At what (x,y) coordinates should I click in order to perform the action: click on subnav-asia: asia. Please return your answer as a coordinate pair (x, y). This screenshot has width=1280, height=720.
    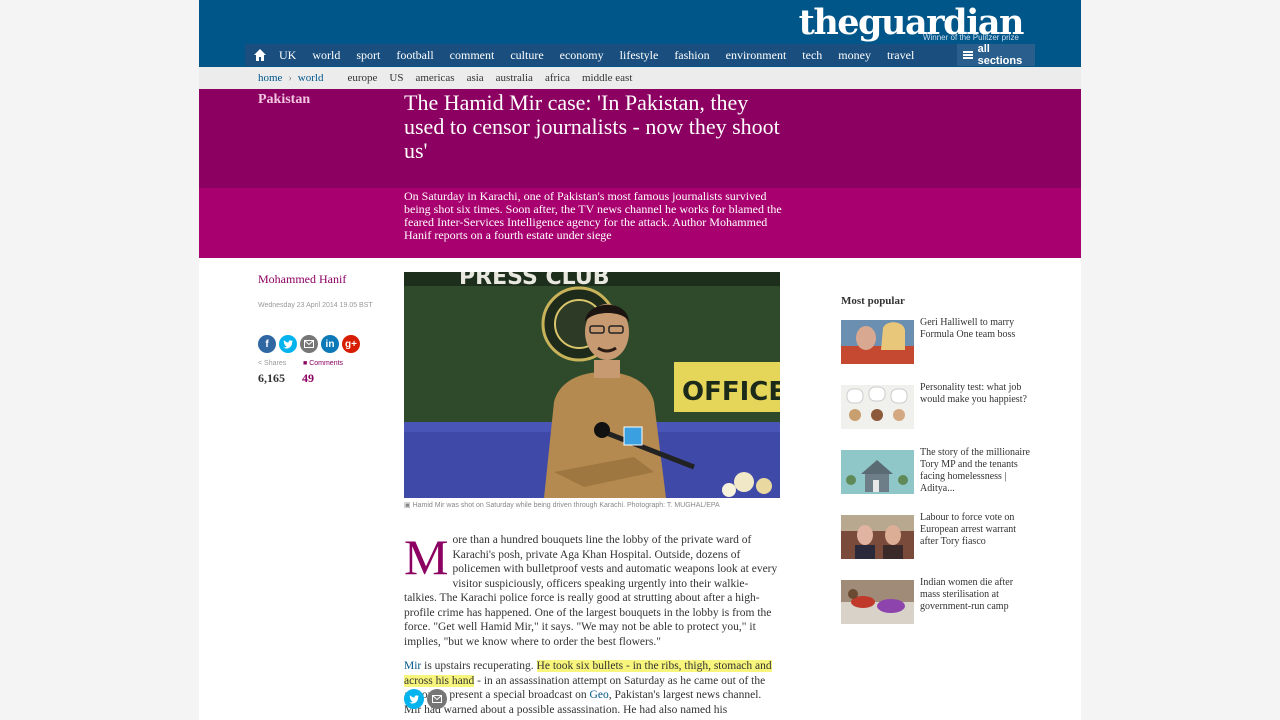
    Looking at the image, I should click on (475, 78).